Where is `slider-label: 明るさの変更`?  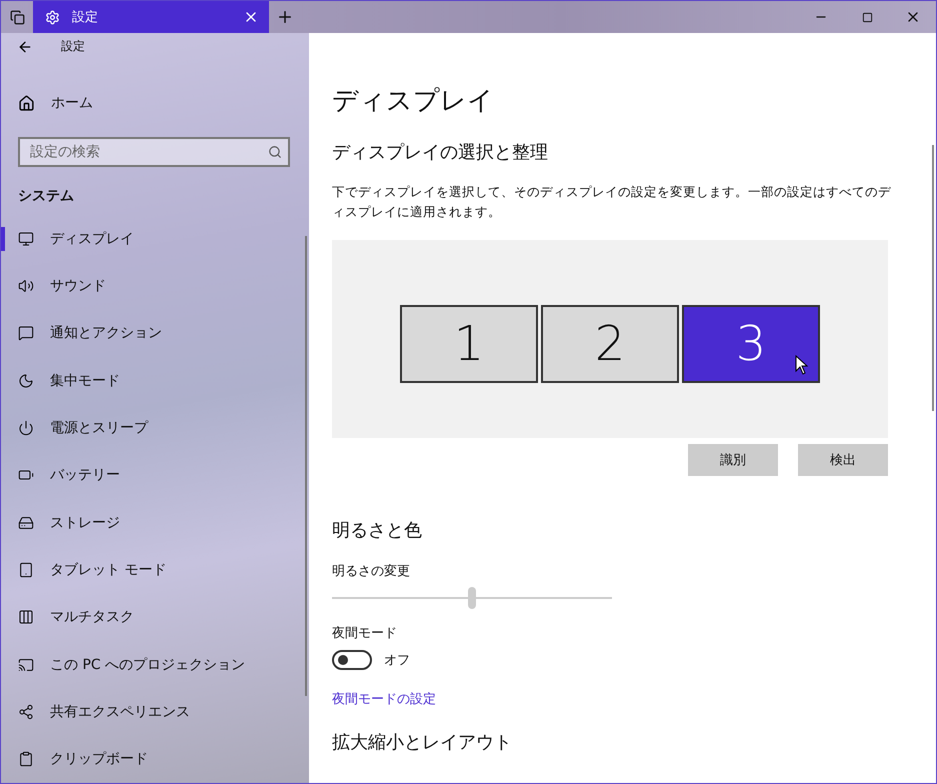 slider-label: 明るさの変更 is located at coordinates (371, 571).